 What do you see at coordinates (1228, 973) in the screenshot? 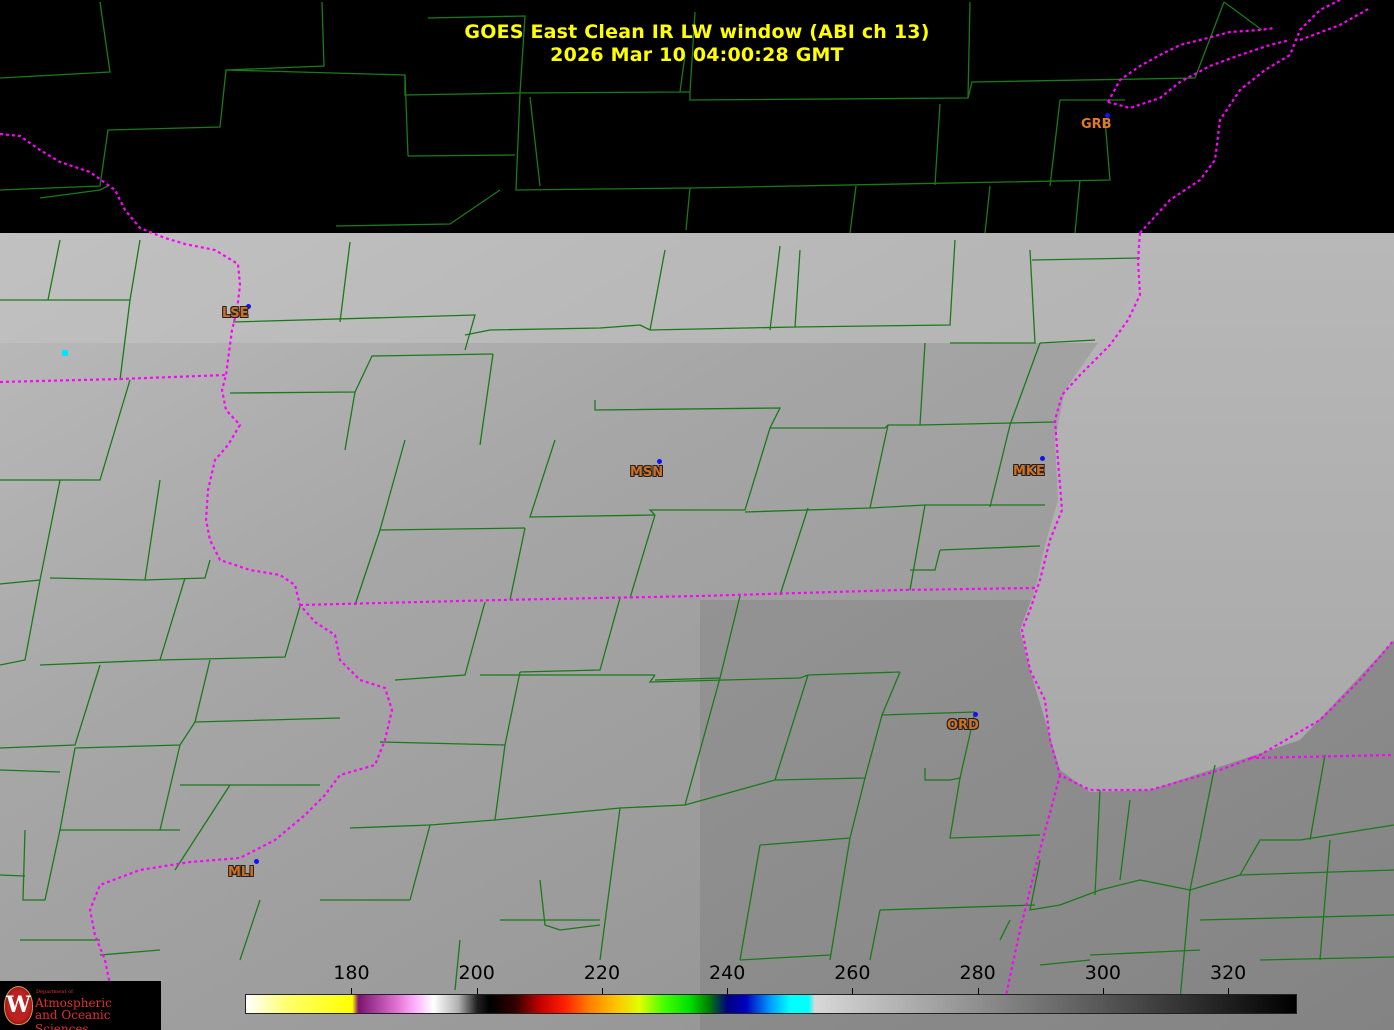
I see `colorbar-tick-label: 320` at bounding box center [1228, 973].